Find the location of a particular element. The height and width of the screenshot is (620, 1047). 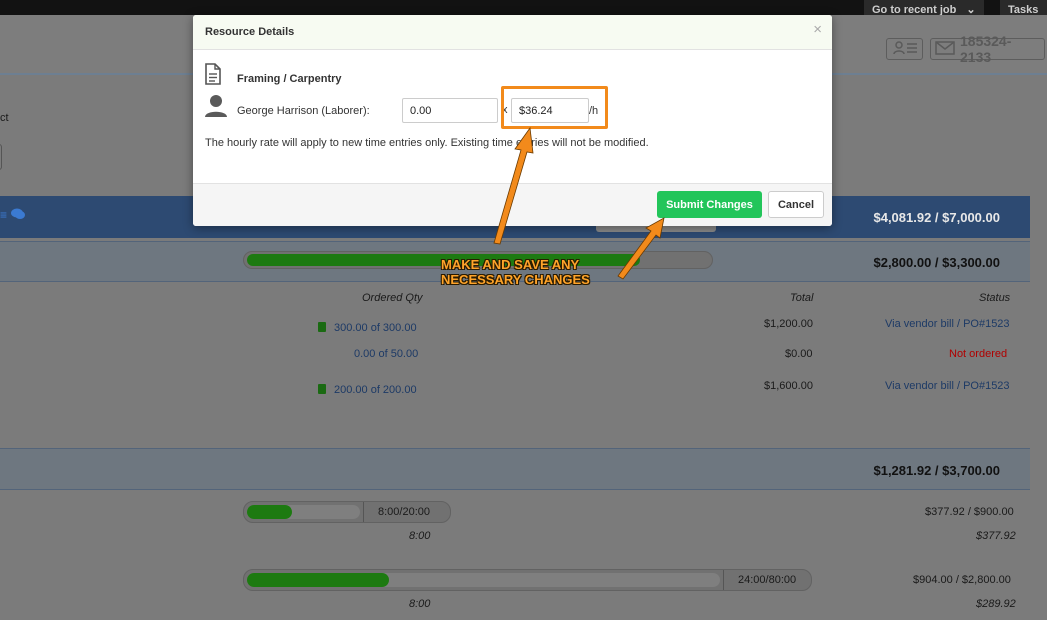

annotation-callout: MAKE AND SAVE ANY NECESSARY CHANGES is located at coordinates (515, 272).